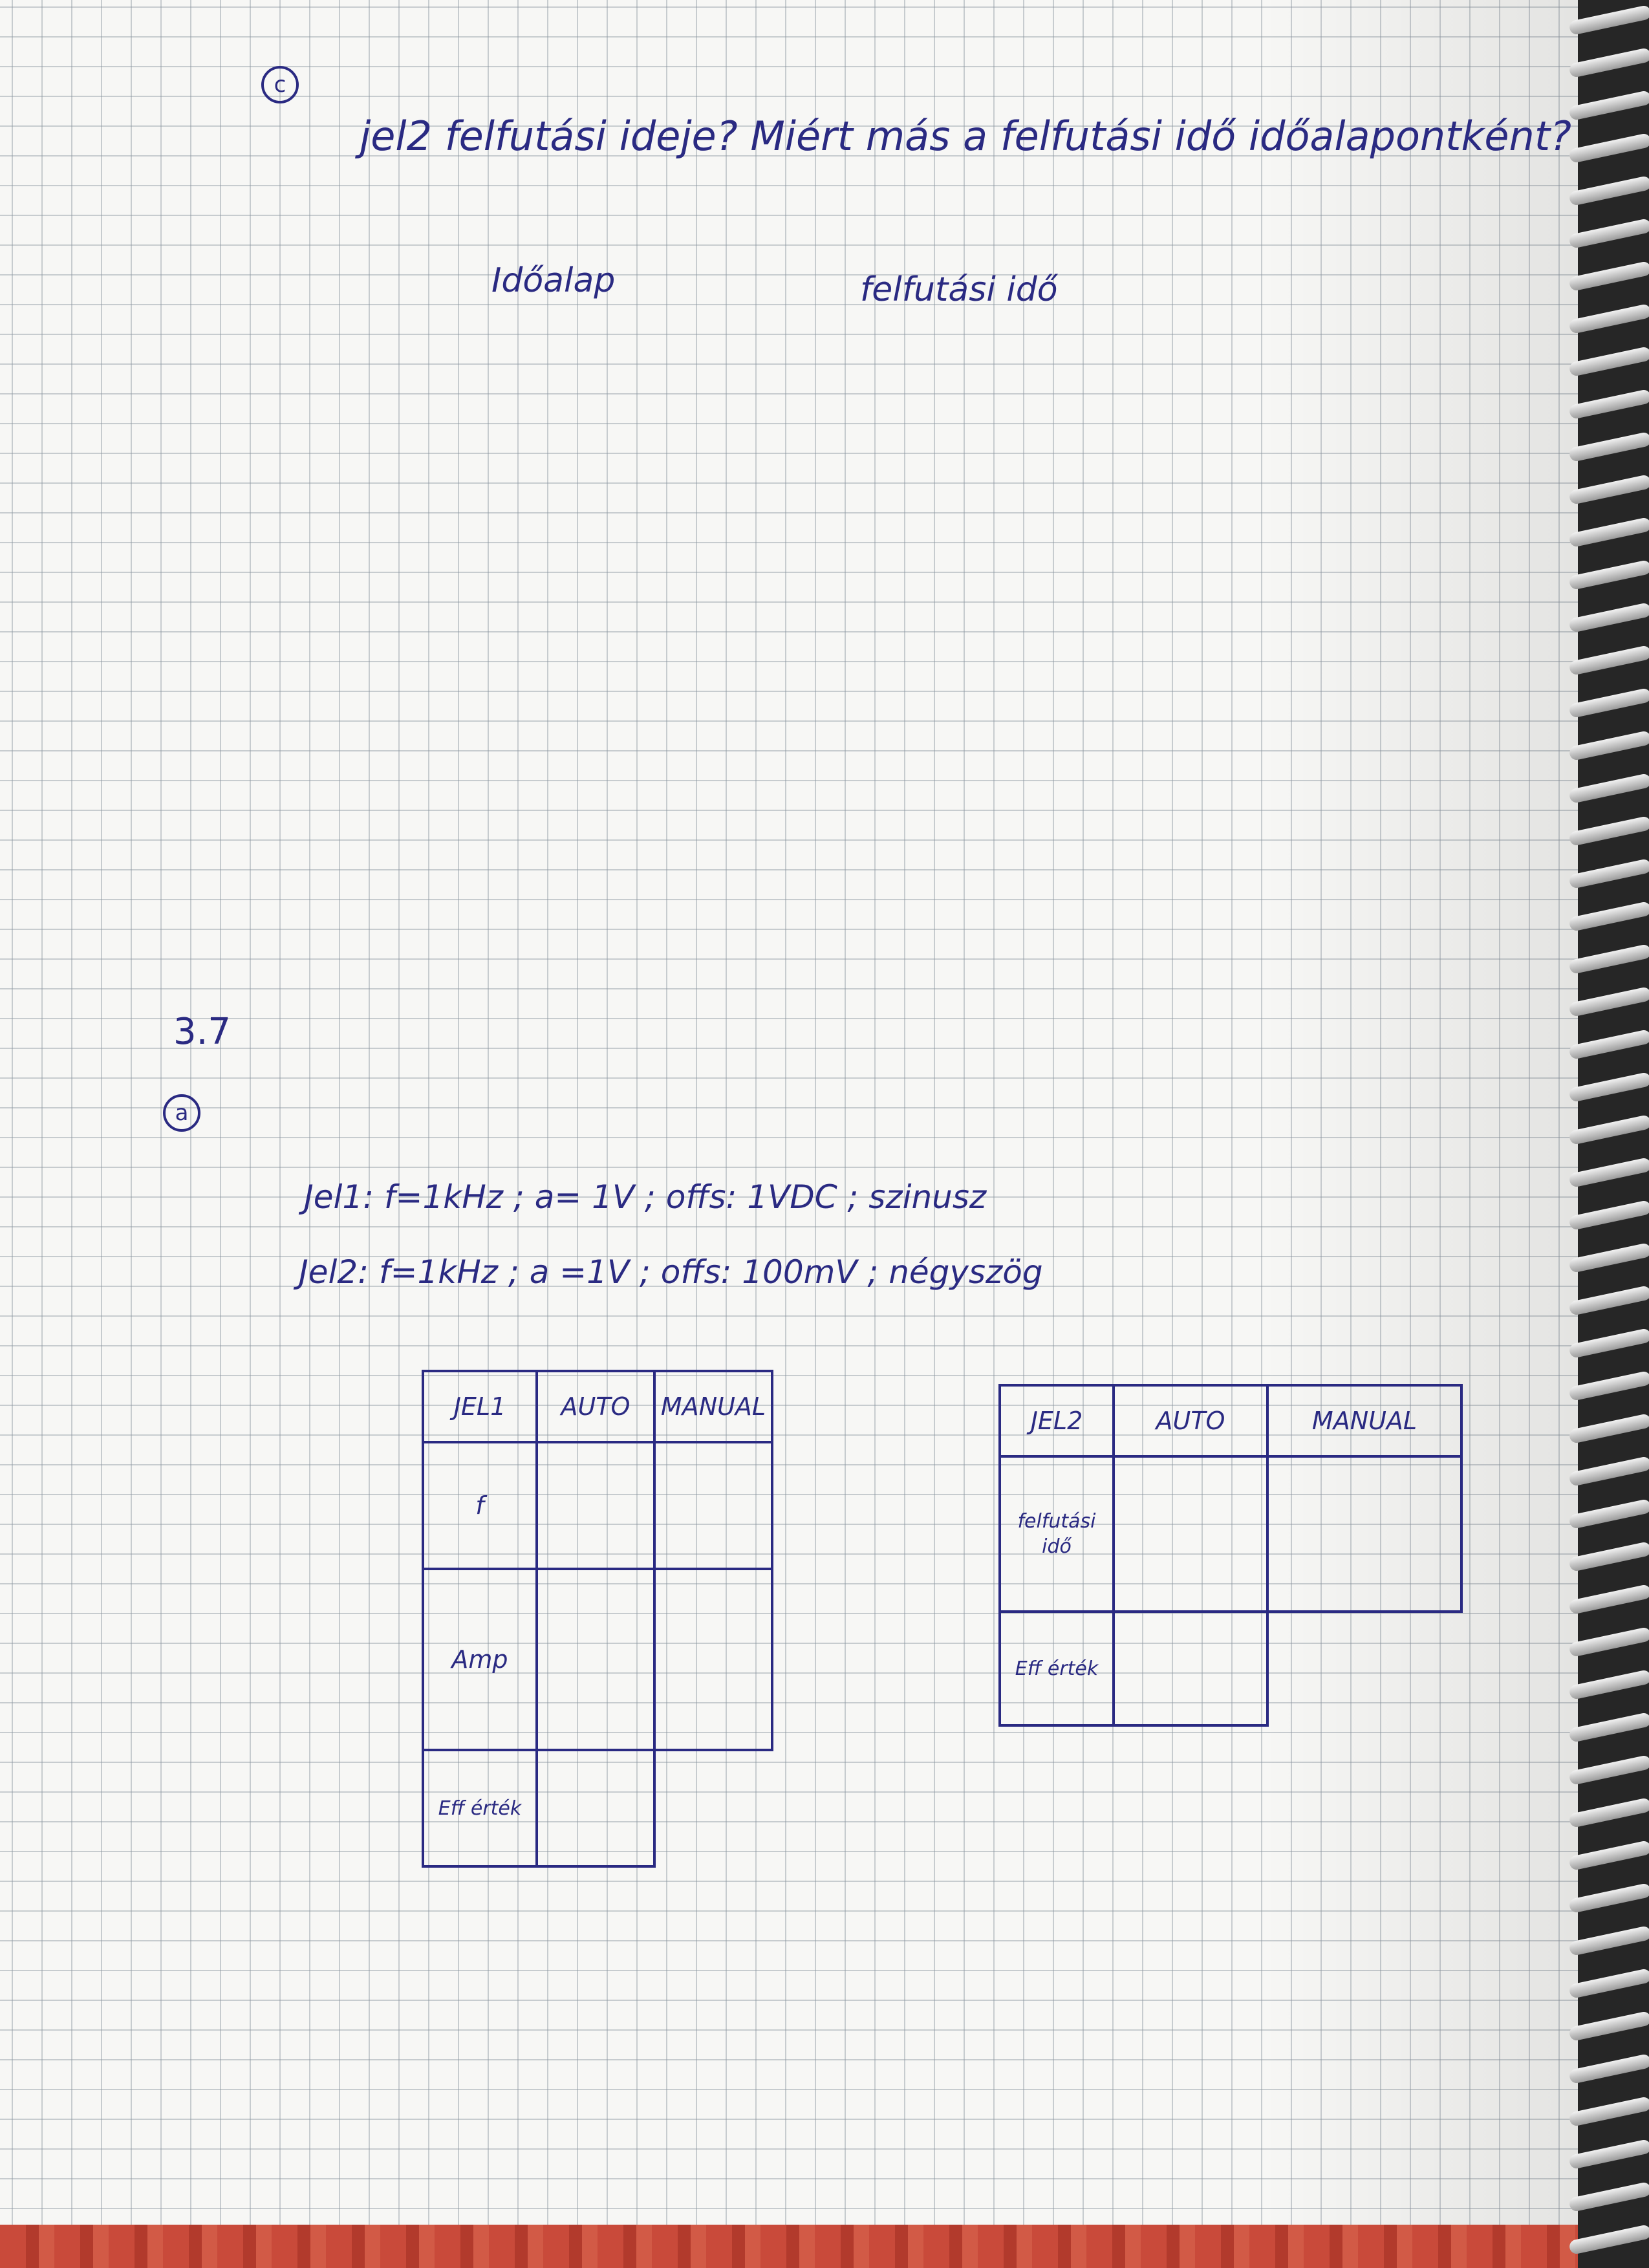  I want to click on table1-row-label-f: f, so click(480, 1505).